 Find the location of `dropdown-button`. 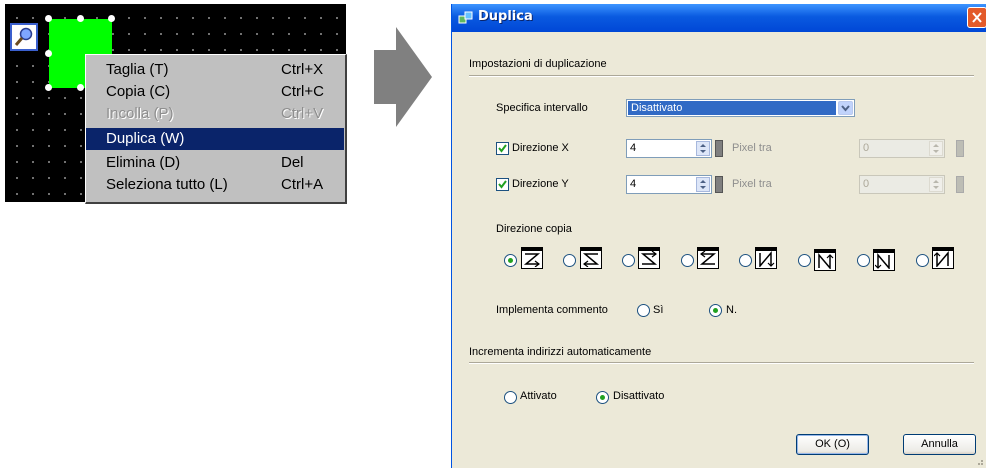

dropdown-button is located at coordinates (845, 108).